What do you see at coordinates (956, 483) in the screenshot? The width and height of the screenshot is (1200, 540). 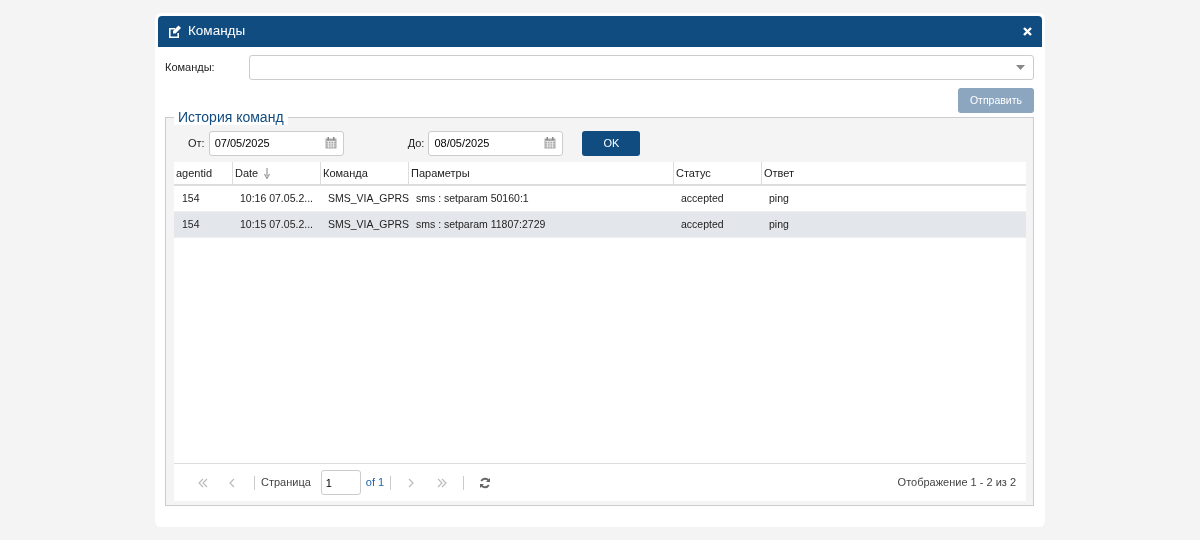 I see `paging-summary: Отображение 1 - 2 из 2` at bounding box center [956, 483].